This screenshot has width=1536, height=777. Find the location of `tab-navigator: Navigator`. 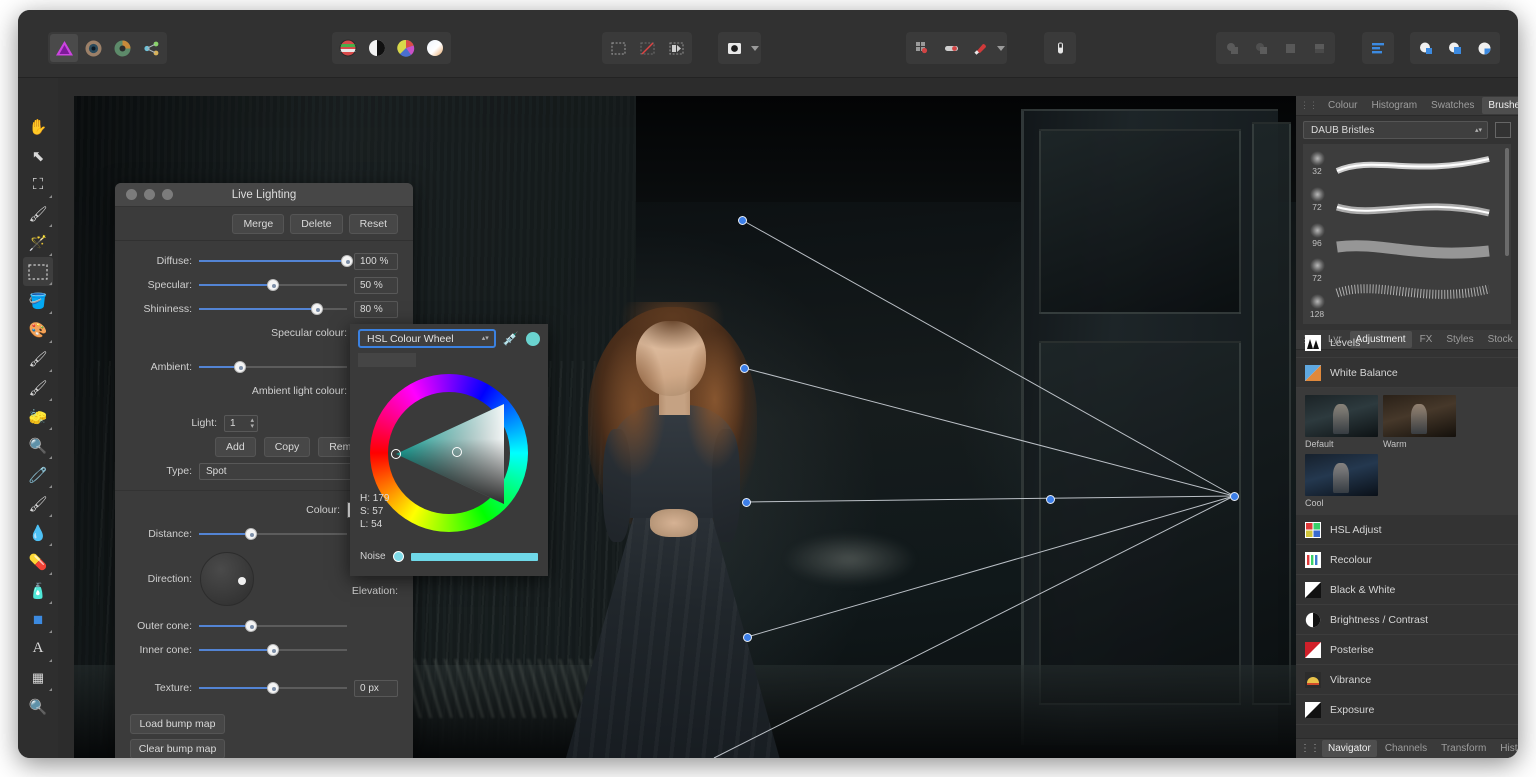

tab-navigator: Navigator is located at coordinates (1349, 748).